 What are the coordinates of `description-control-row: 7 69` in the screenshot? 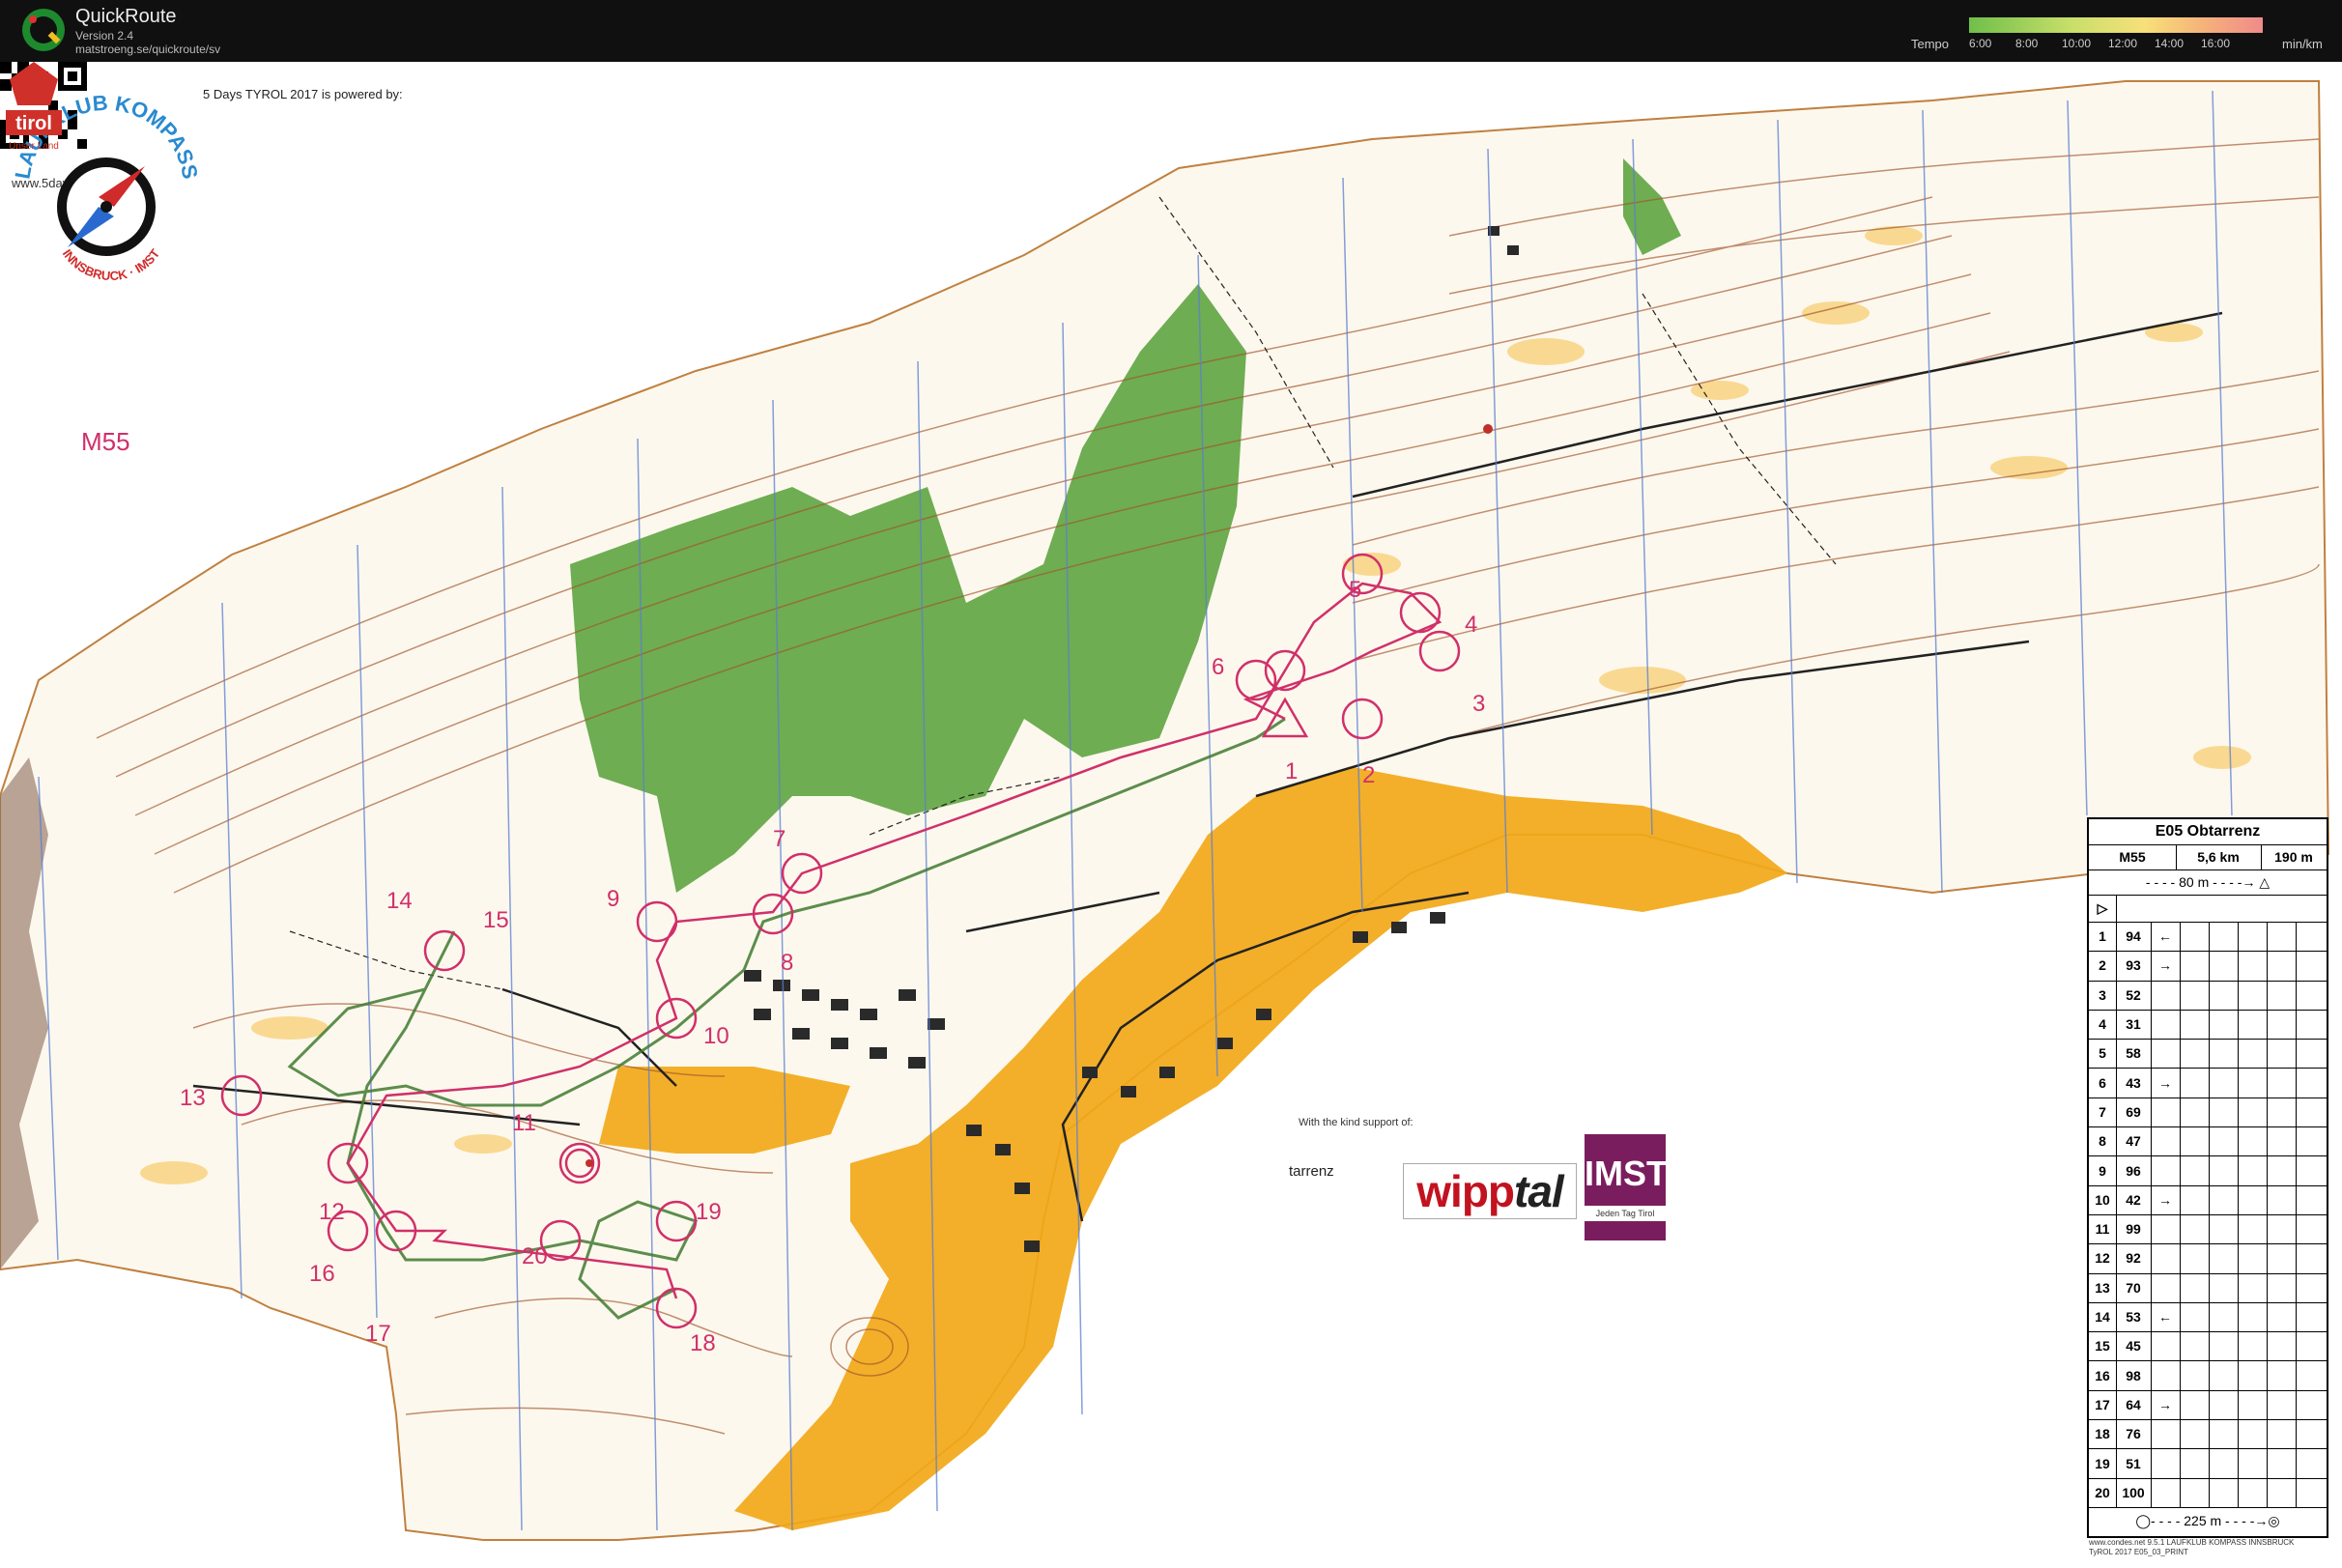 It's located at (2208, 1112).